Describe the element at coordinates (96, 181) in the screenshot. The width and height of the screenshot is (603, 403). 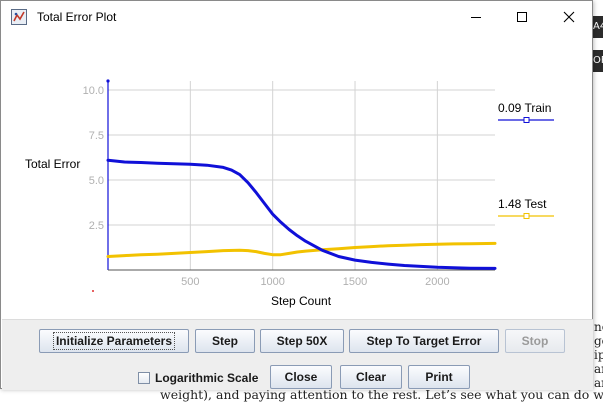
I see `y-tick-label: 5.0` at that location.